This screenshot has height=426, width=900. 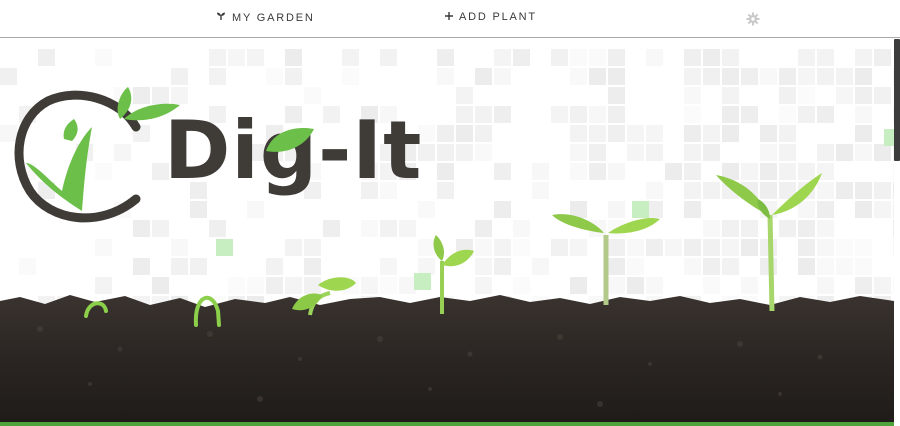 I want to click on top-navigation: MY GARDEN ADD PLANT, so click(x=450, y=19).